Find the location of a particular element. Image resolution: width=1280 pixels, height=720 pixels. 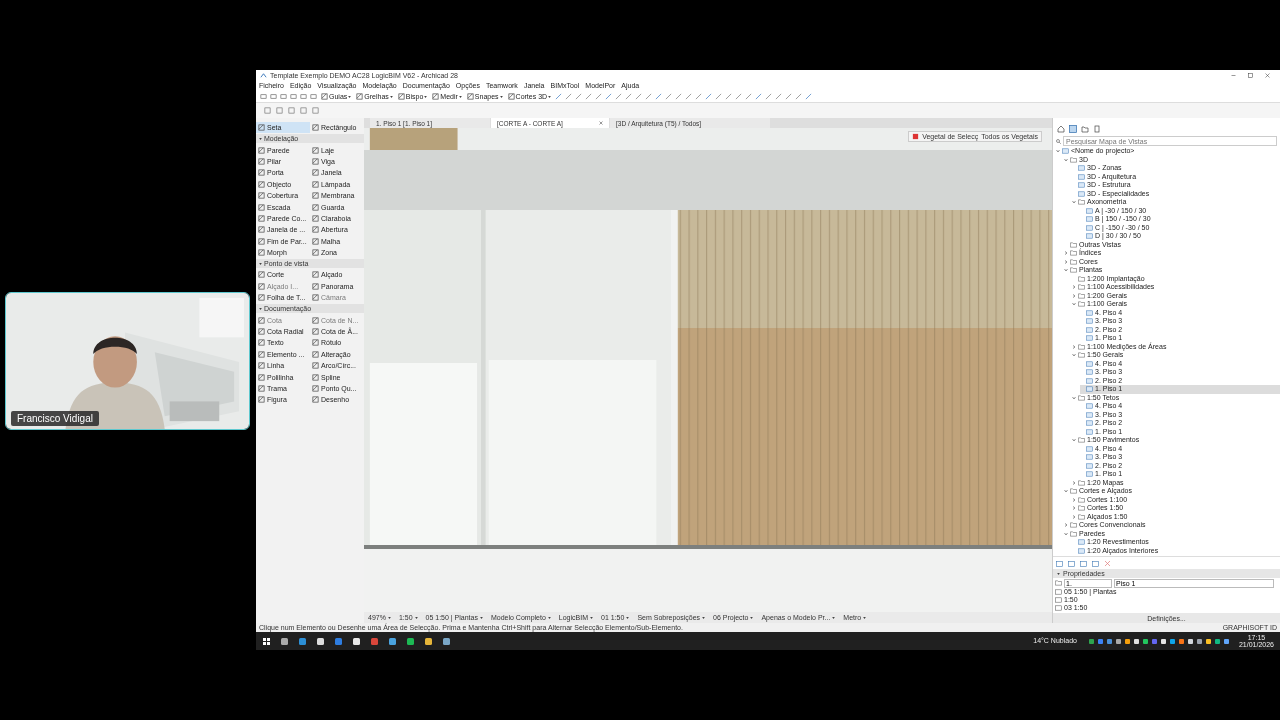

name-label: Francisco Vidigal is located at coordinates (55, 418).